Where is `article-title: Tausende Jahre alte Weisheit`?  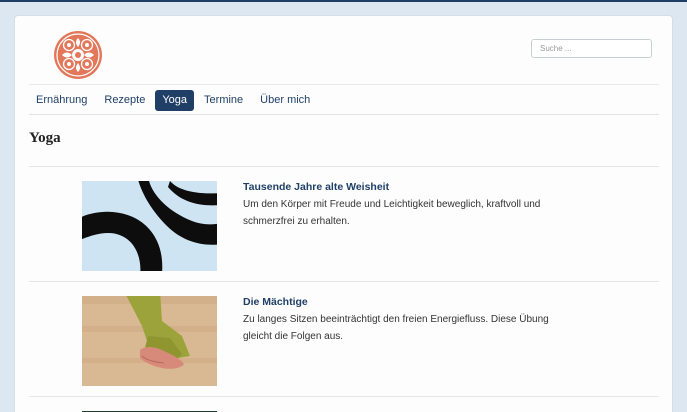
article-title: Tausende Jahre alte Weisheit is located at coordinates (316, 187).